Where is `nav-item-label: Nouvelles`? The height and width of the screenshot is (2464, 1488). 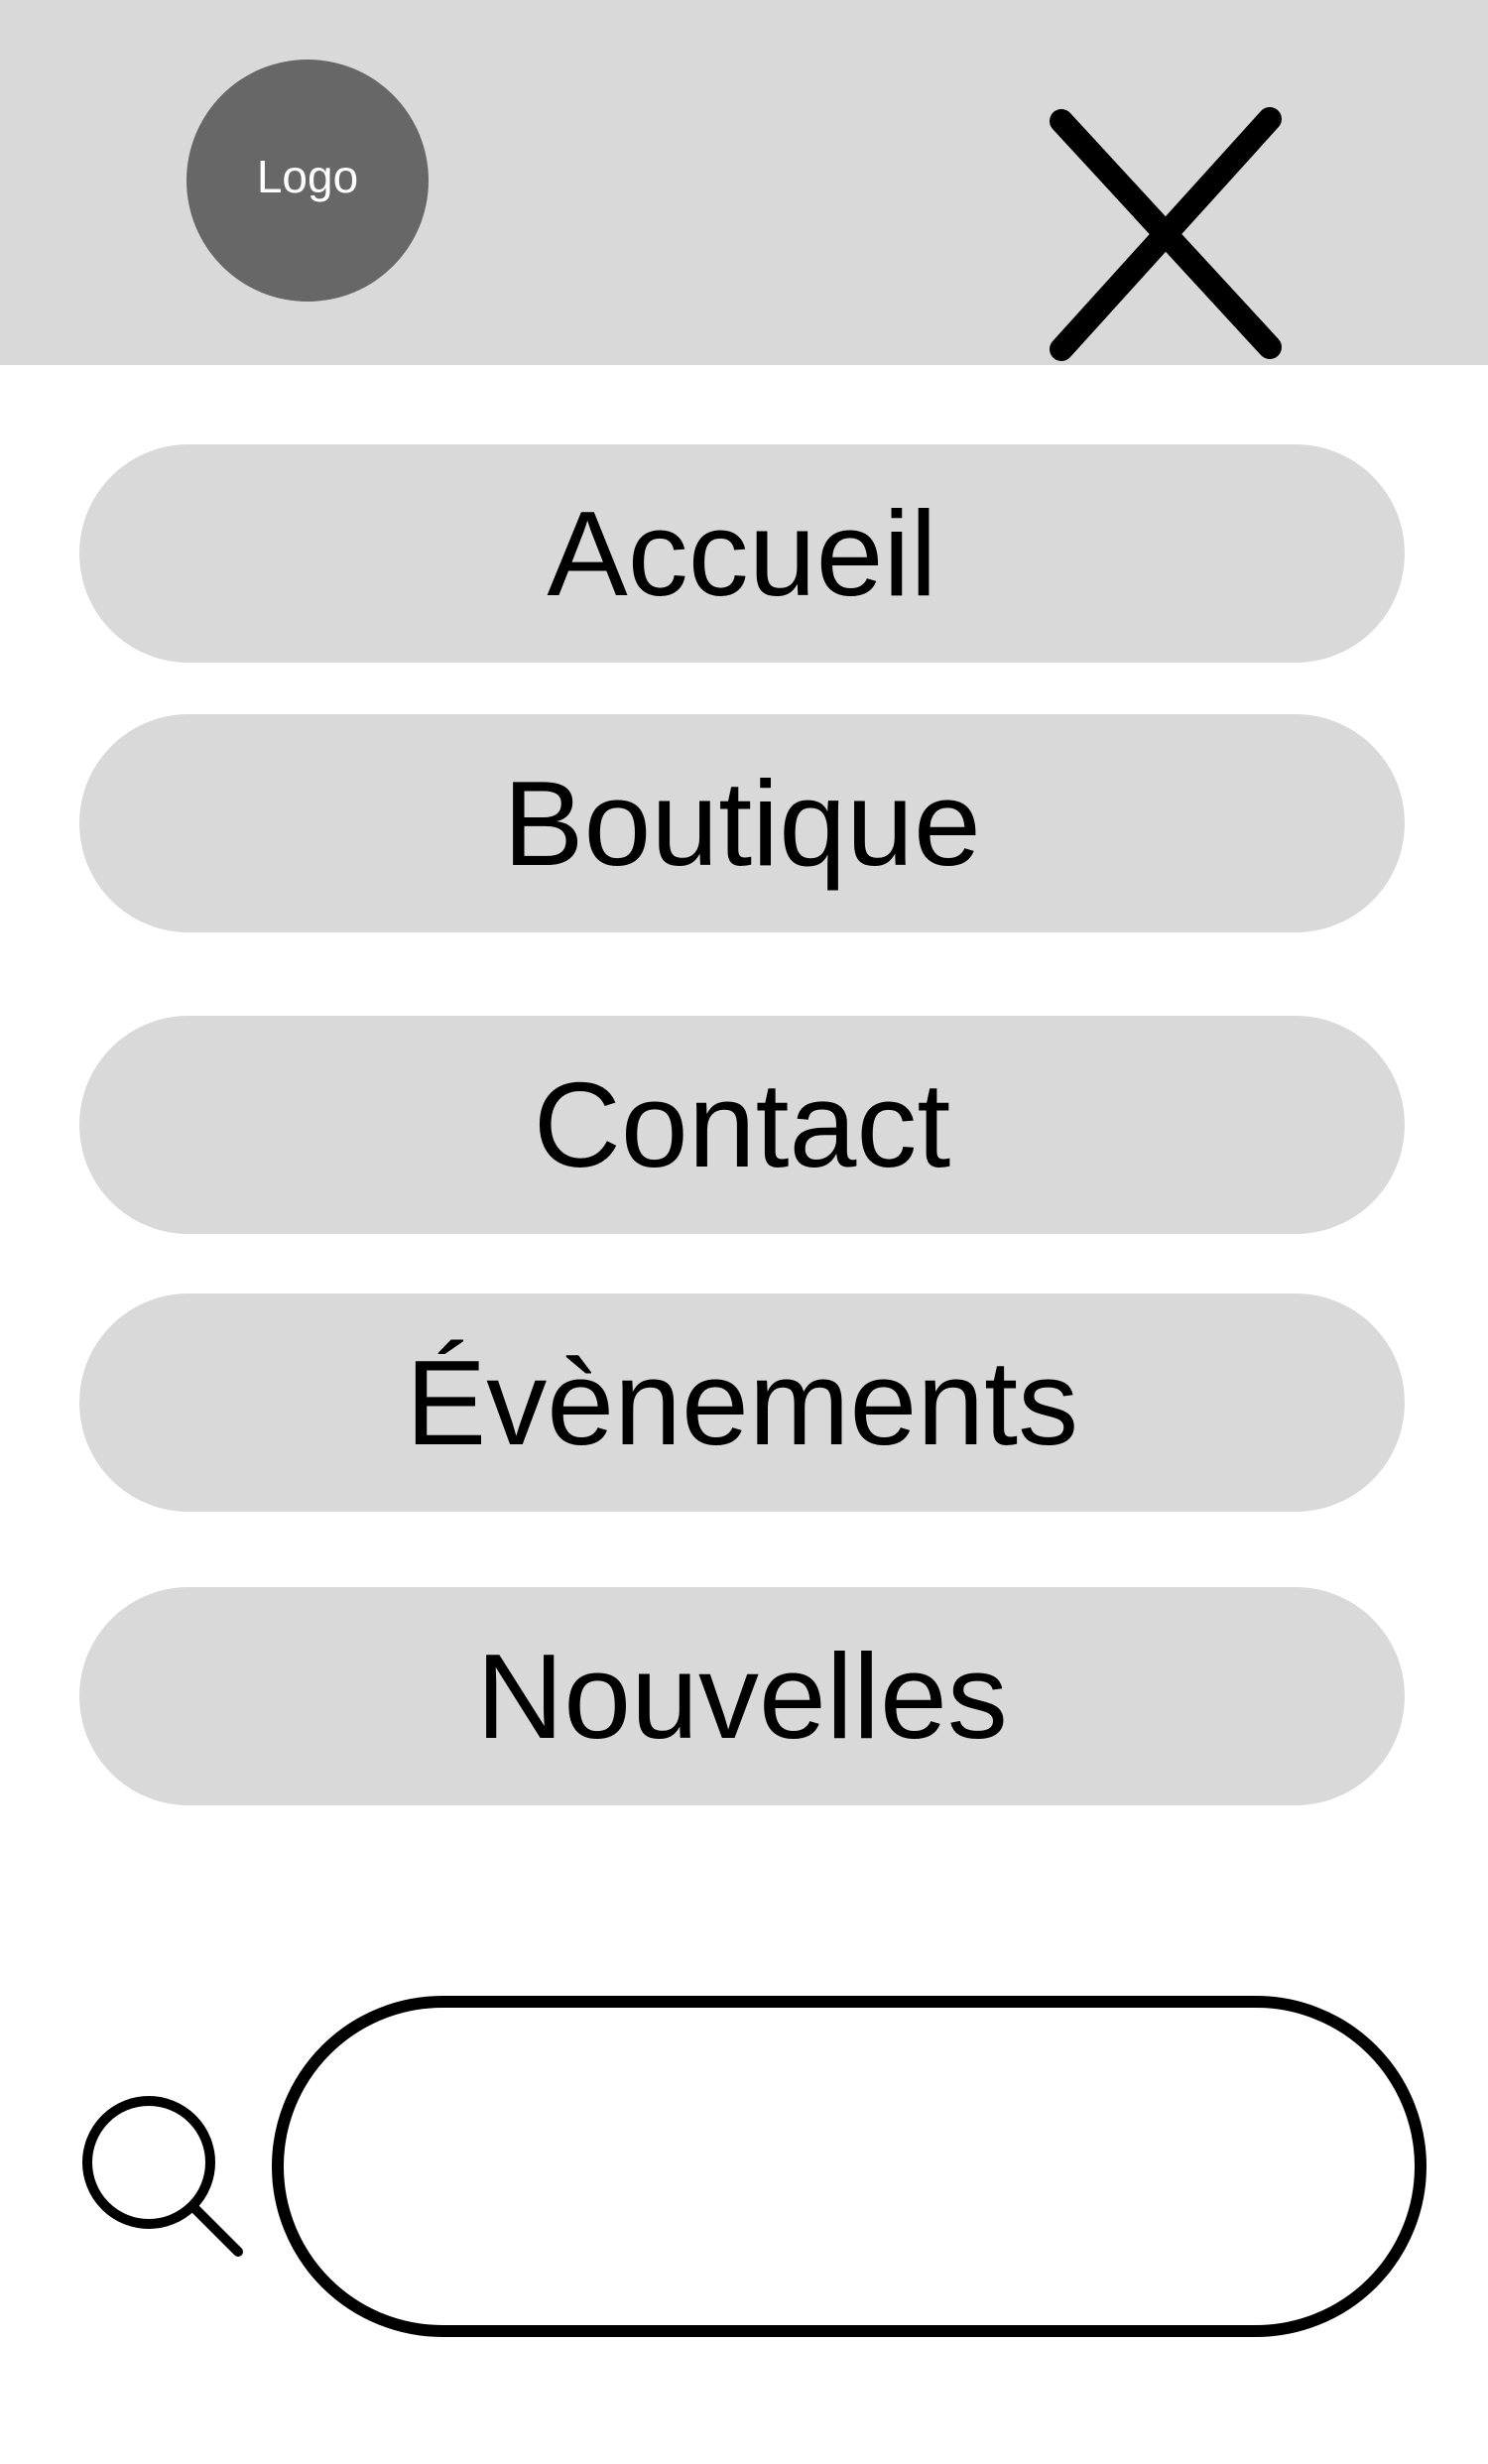
nav-item-label: Nouvelles is located at coordinates (742, 1697).